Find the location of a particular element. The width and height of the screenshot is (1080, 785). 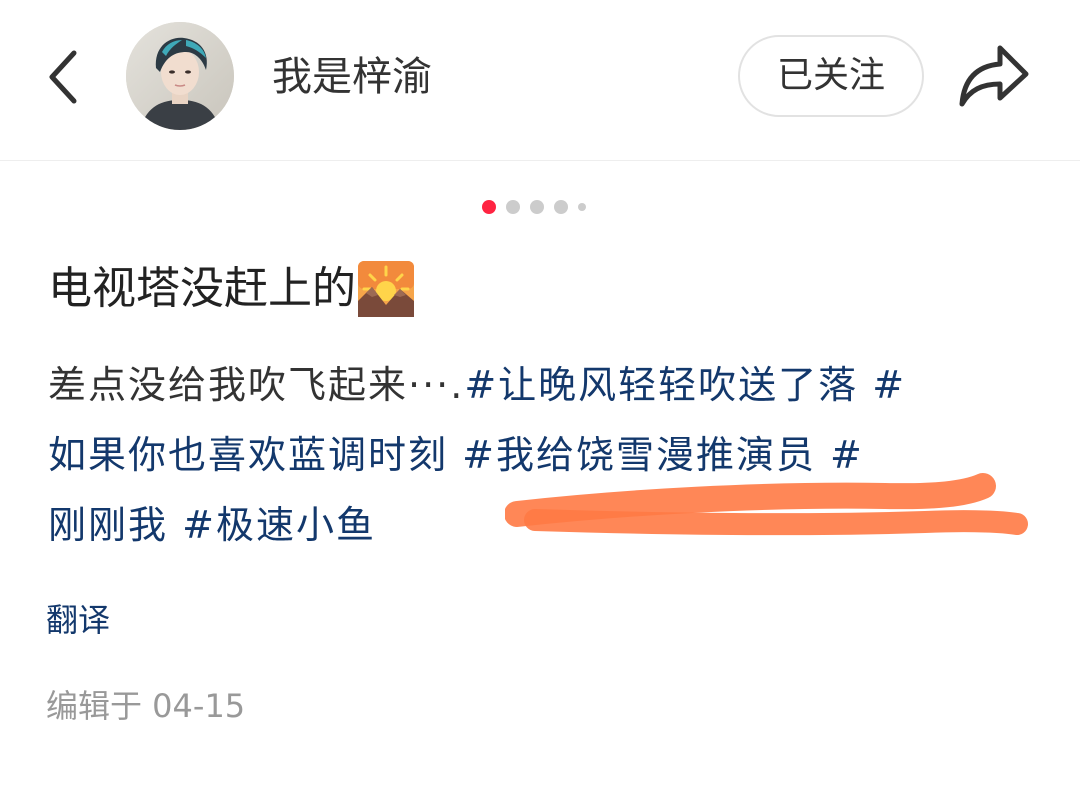

hashtag-link: #让晚风轻轻吹送了落 # is located at coordinates (685, 385).